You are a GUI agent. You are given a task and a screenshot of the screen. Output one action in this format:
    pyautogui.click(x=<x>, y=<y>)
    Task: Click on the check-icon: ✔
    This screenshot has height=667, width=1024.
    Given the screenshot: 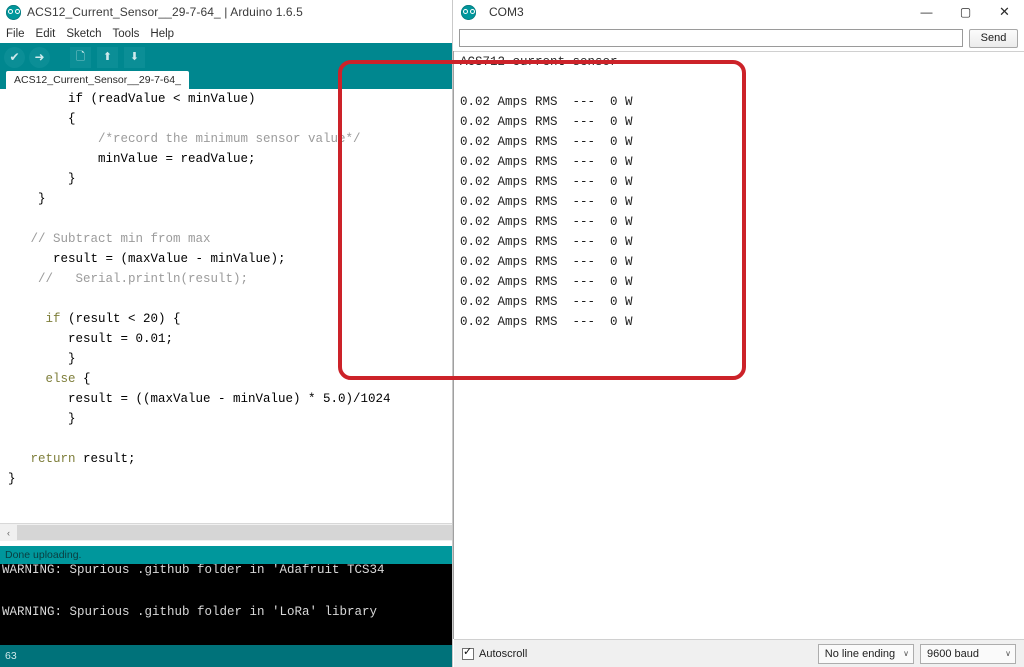 What is the action you would take?
    pyautogui.click(x=14, y=57)
    